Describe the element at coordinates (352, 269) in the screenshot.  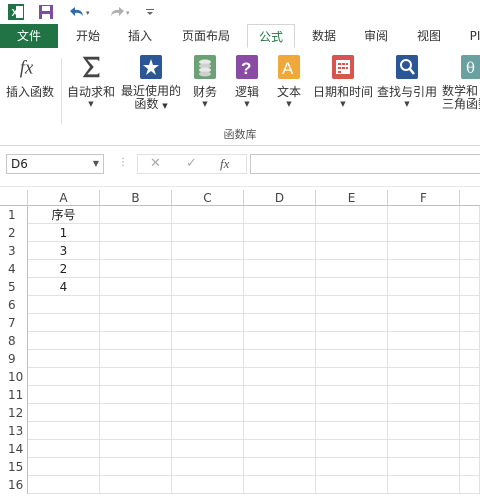
I see `cell-e4` at that location.